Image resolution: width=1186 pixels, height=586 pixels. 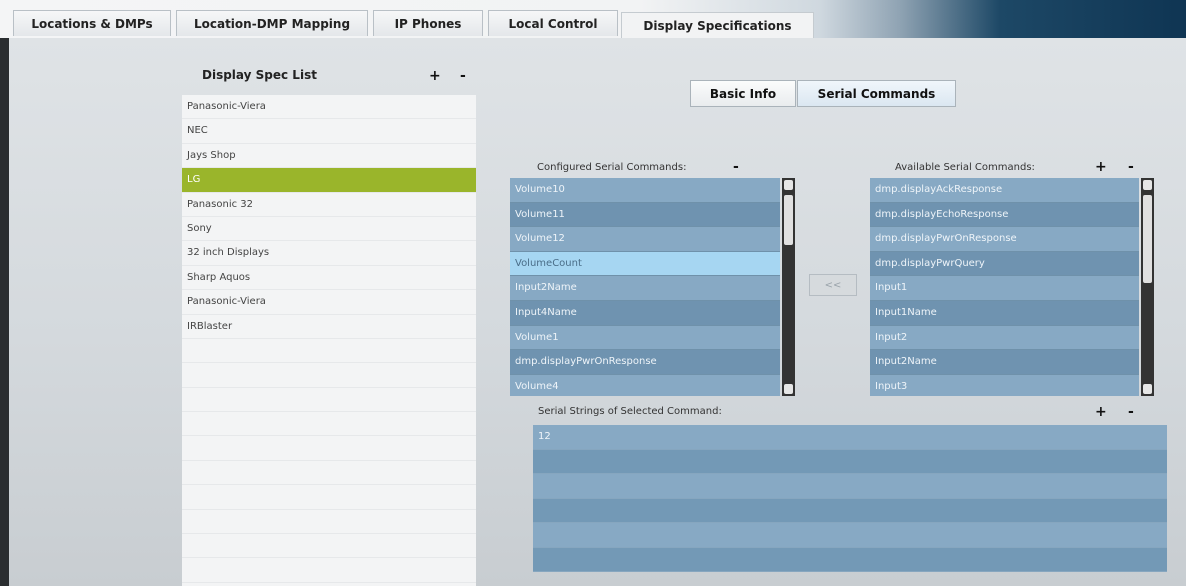 I want to click on remove-serial-string-button: -, so click(x=1131, y=412).